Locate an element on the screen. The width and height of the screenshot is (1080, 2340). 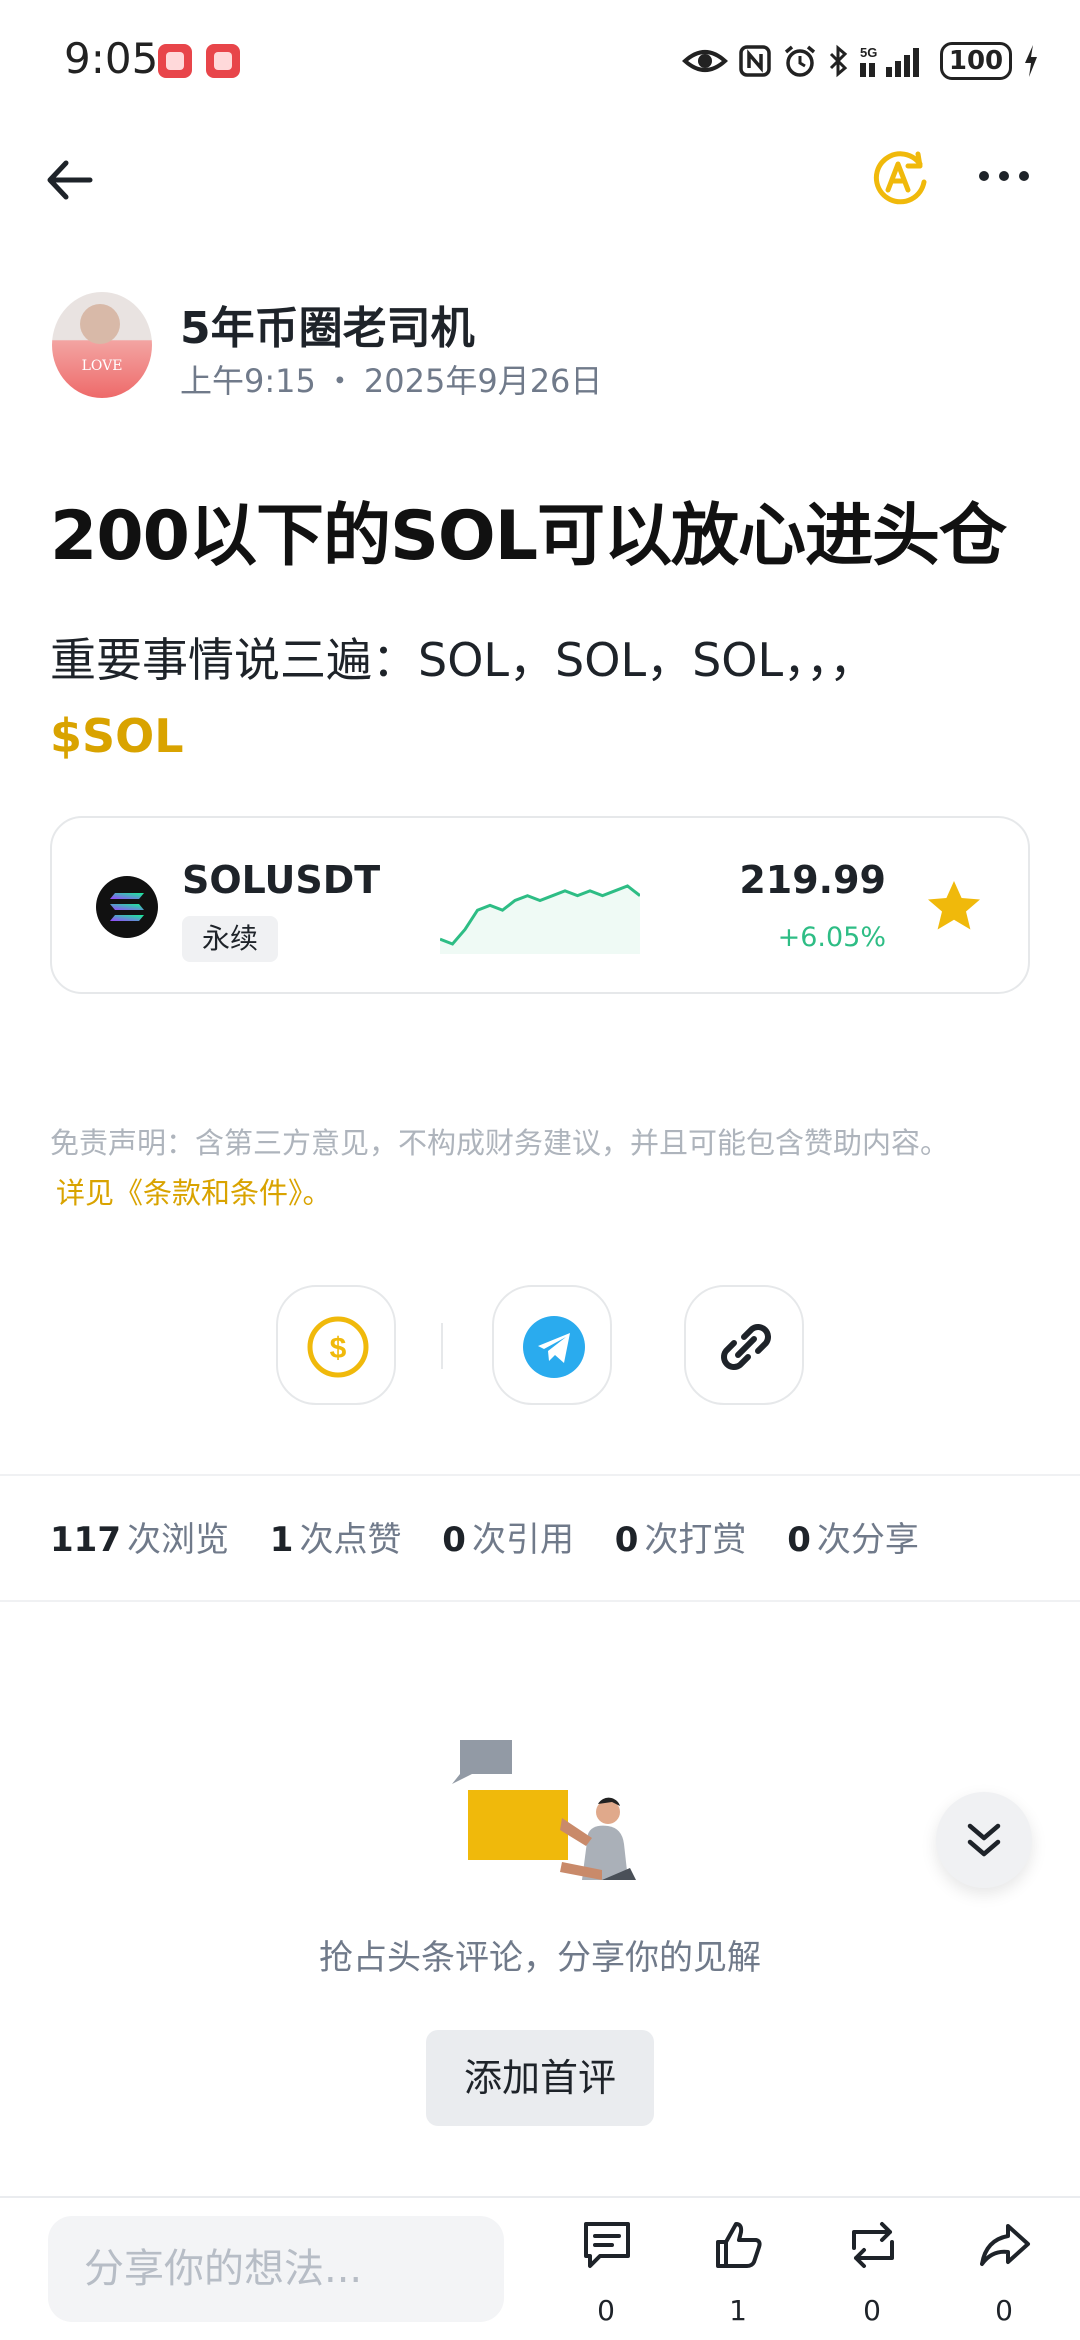
share-icon is located at coordinates (1005, 2245).